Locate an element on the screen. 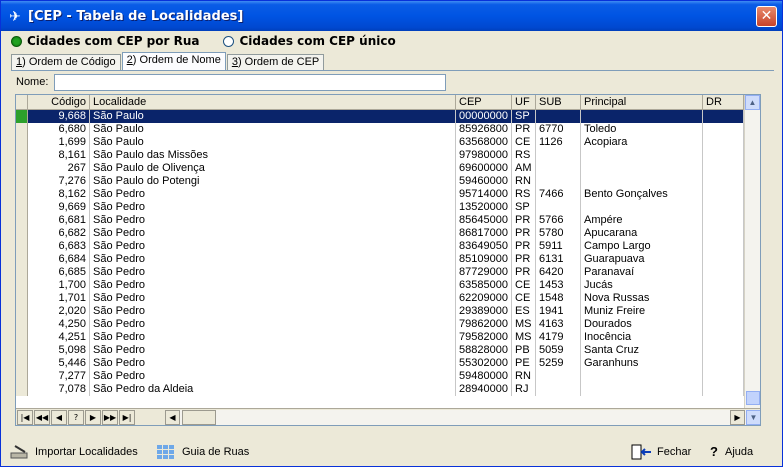 This screenshot has width=783, height=467. close-window-button: ✕ is located at coordinates (766, 16).